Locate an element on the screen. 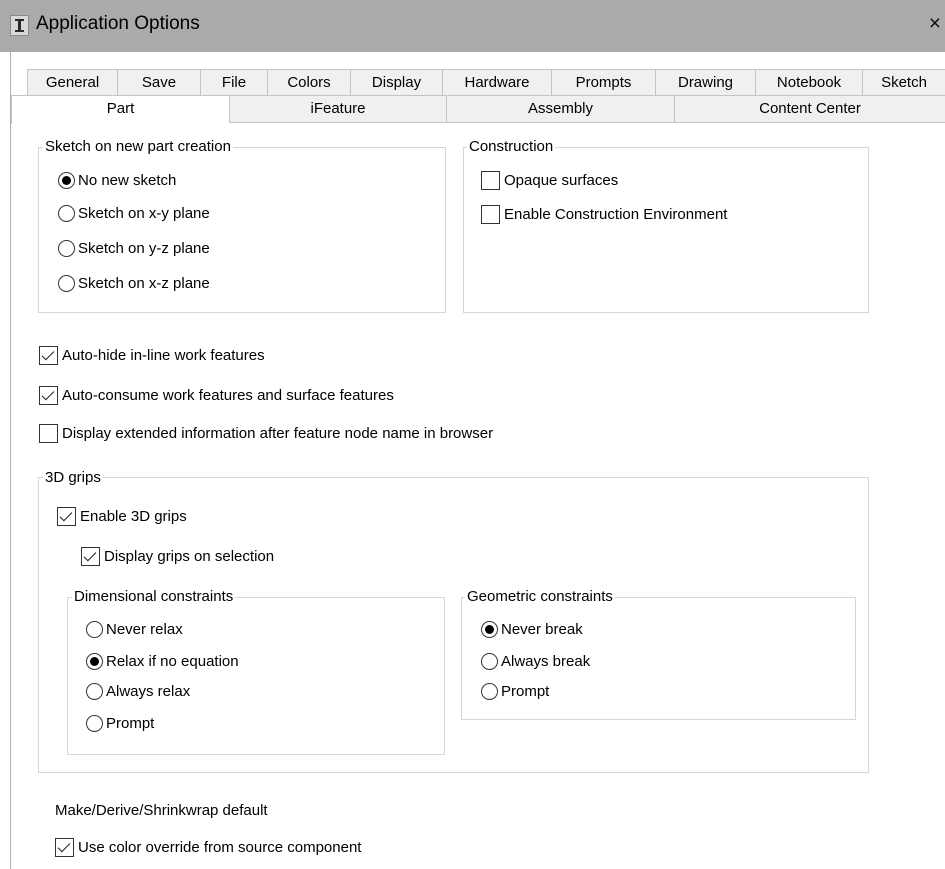 This screenshot has height=869, width=945. checkbox-display-grips-selection: Display grips on selection is located at coordinates (177, 556).